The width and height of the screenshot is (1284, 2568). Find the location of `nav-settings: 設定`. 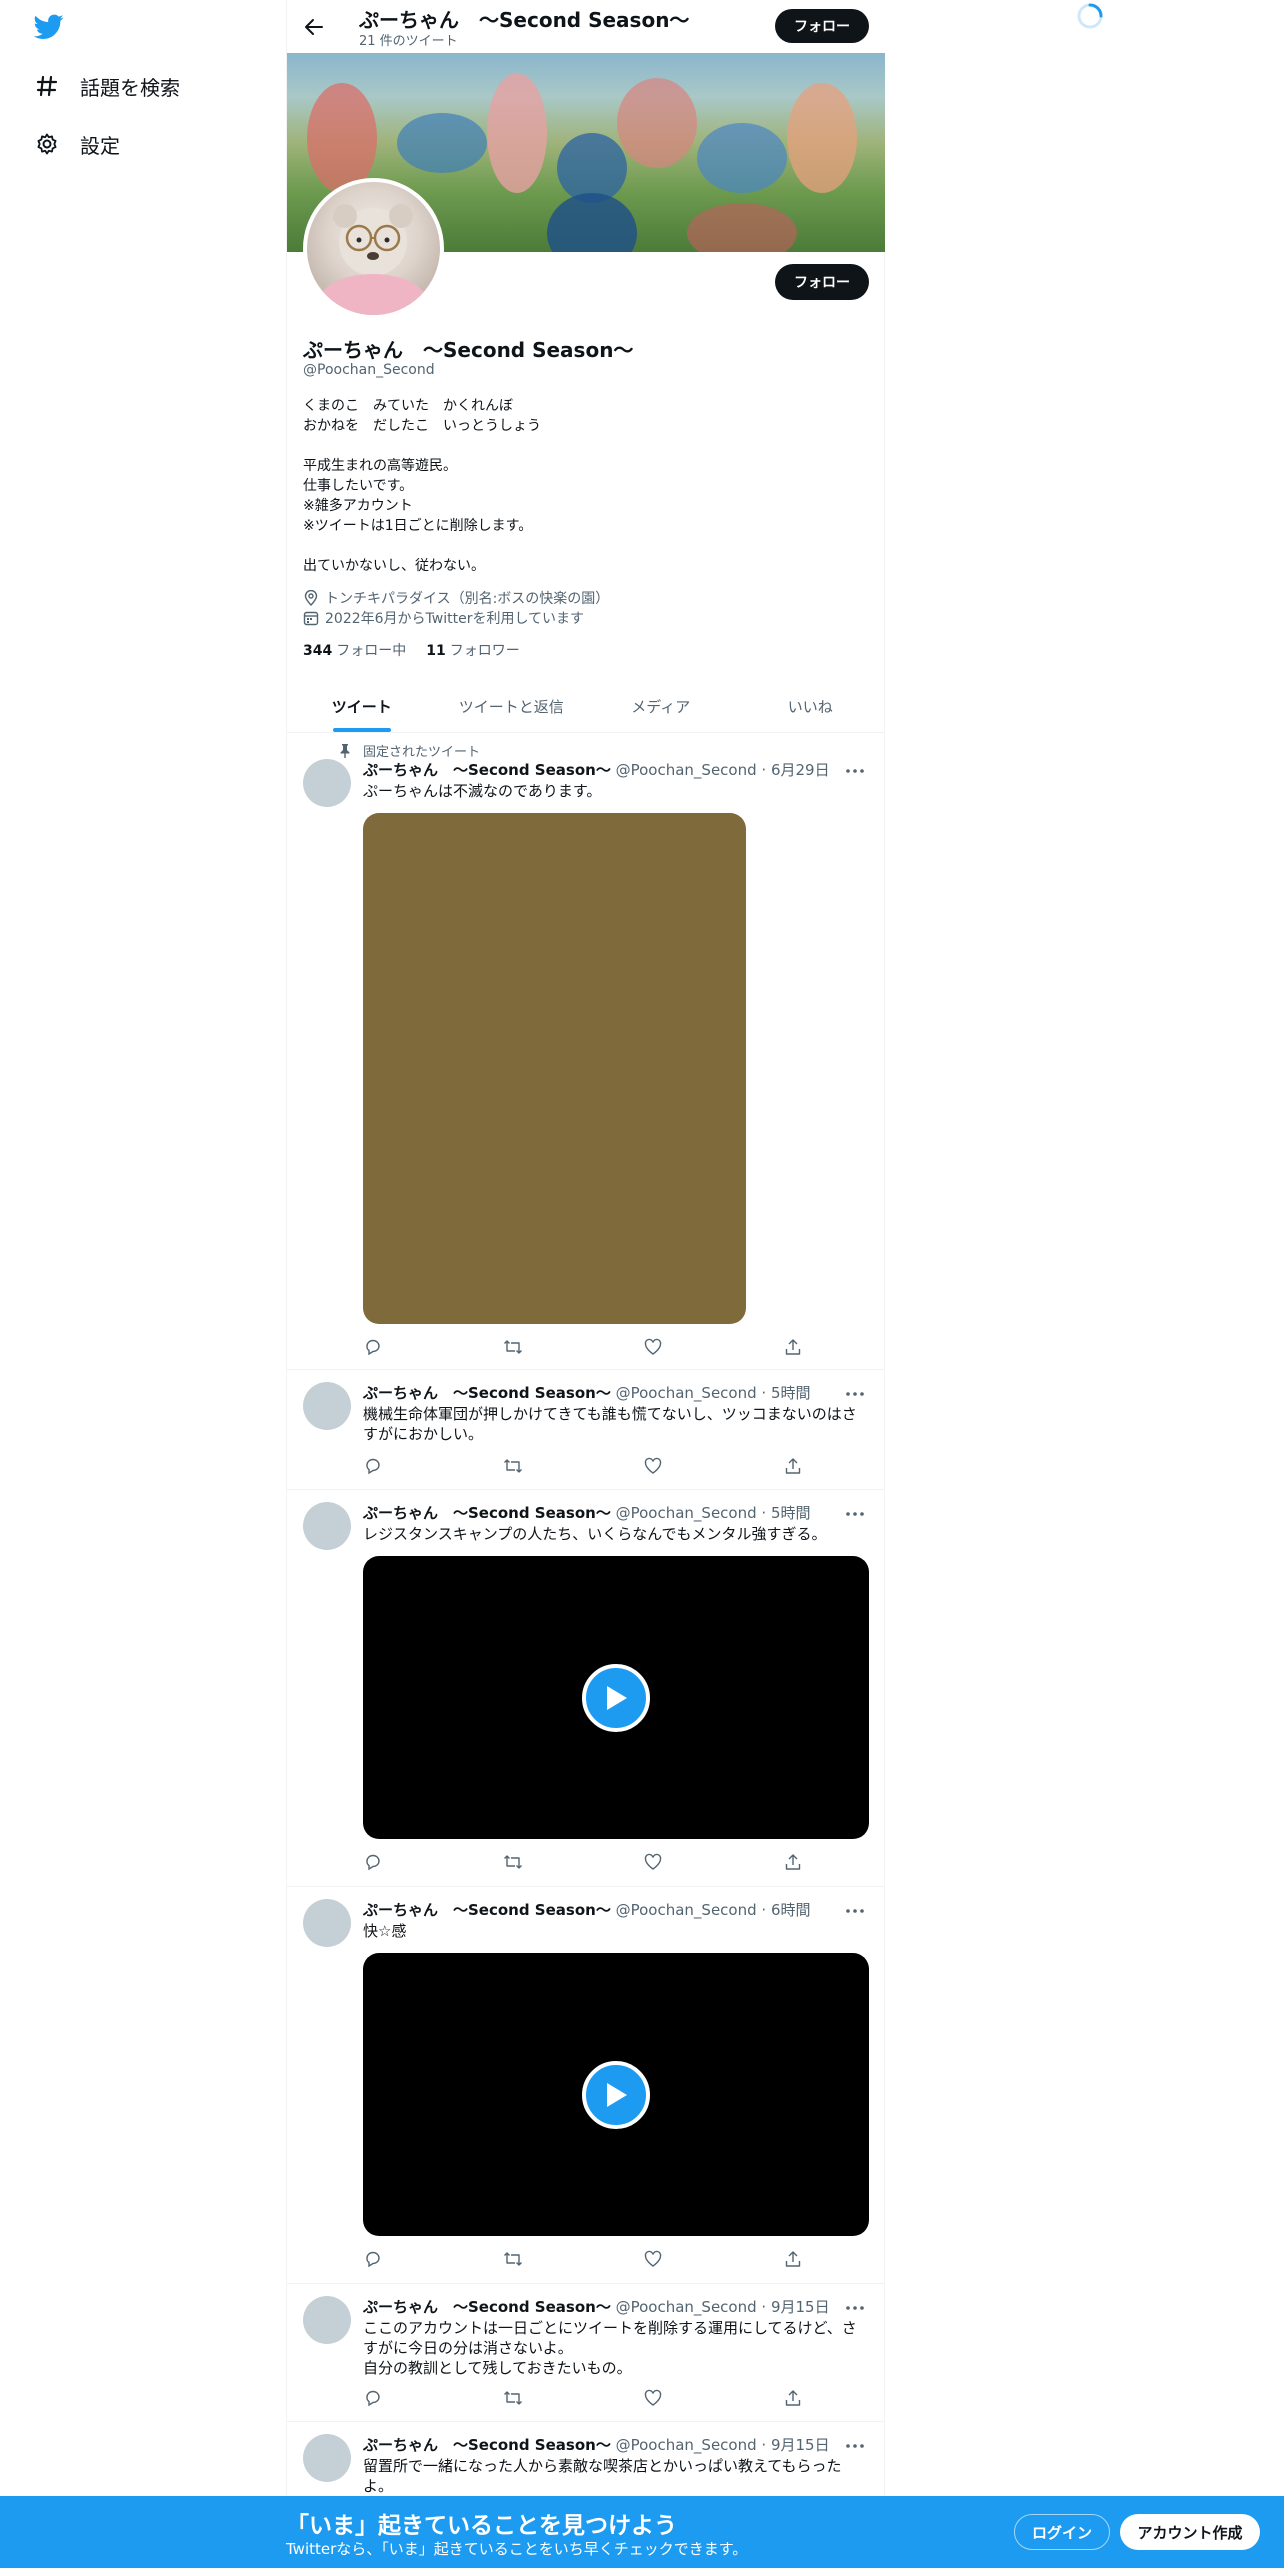

nav-settings: 設定 is located at coordinates (77, 144).